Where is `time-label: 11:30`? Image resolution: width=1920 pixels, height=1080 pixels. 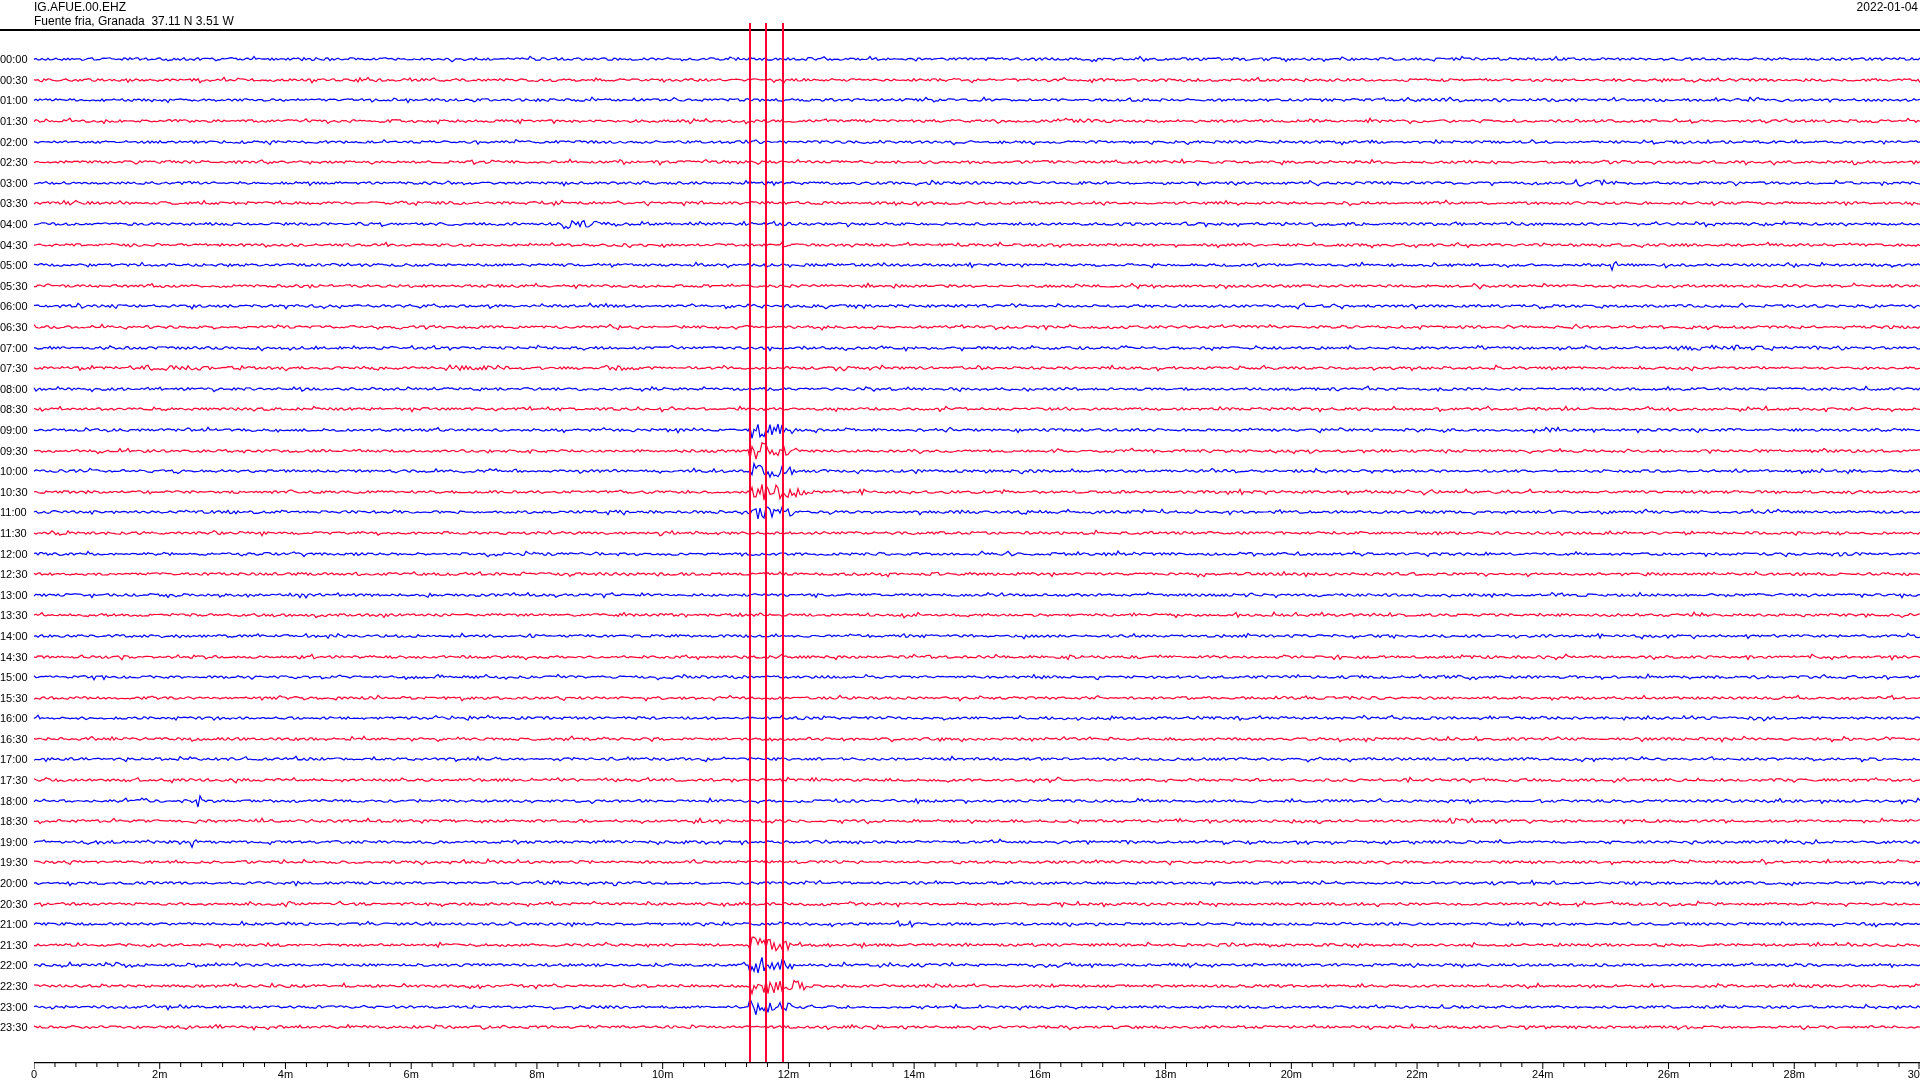
time-label: 11:30 is located at coordinates (14, 532).